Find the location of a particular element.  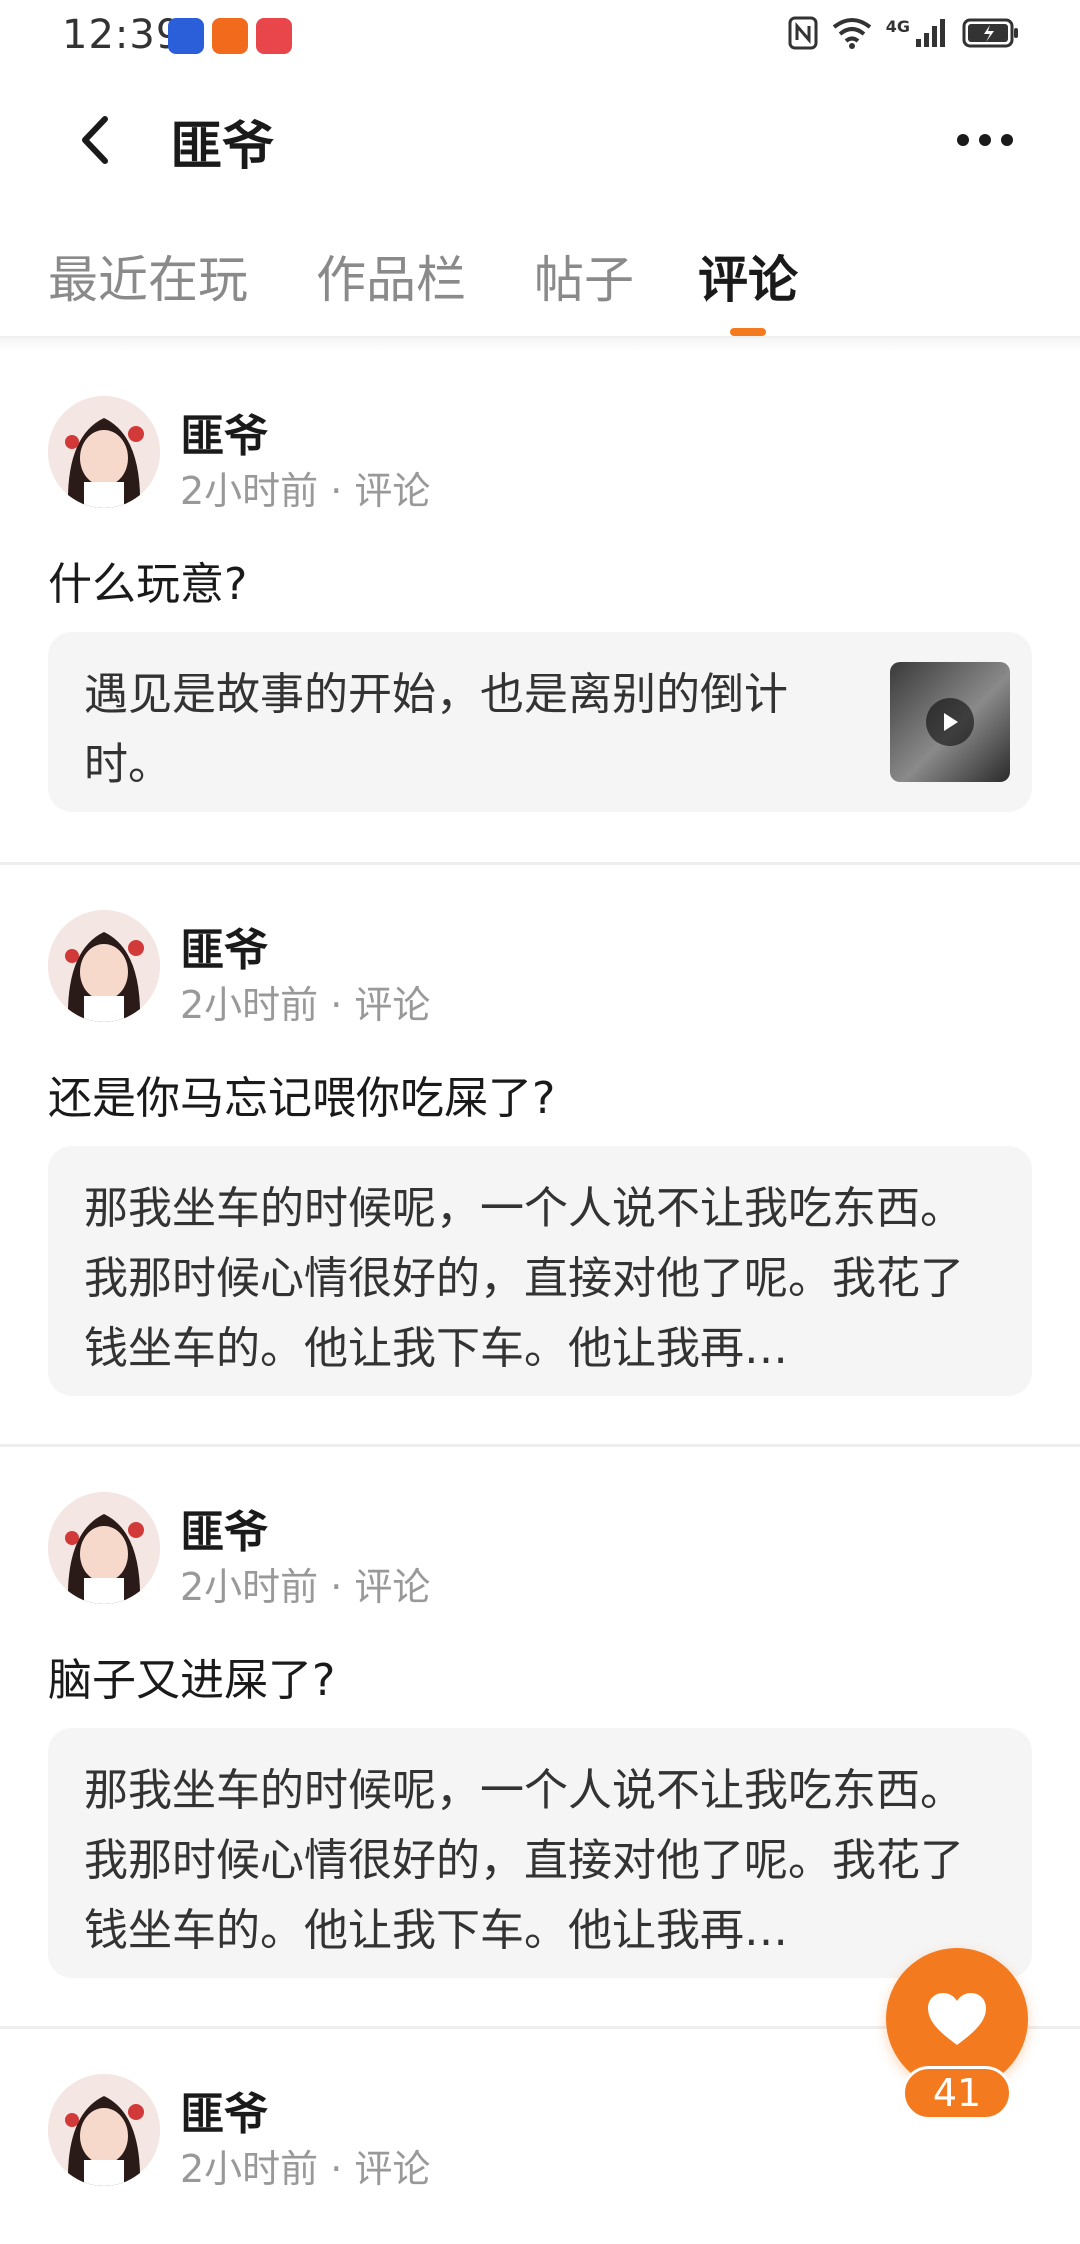

play-icon is located at coordinates (950, 722).